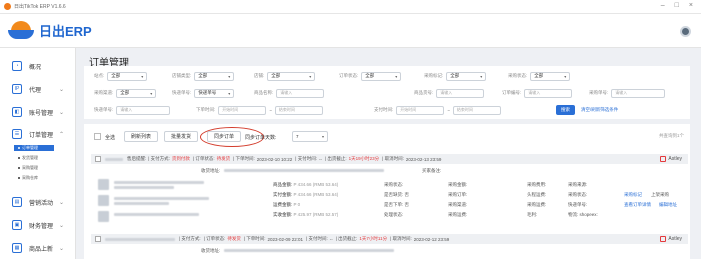  What do you see at coordinates (578, 184) in the screenshot?
I see `purchase-source: 采购来源:` at bounding box center [578, 184].